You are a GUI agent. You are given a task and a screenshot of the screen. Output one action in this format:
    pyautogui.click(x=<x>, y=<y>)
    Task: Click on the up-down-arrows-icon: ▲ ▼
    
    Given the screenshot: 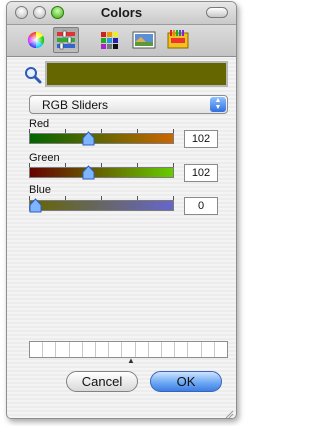 What is the action you would take?
    pyautogui.click(x=218, y=104)
    